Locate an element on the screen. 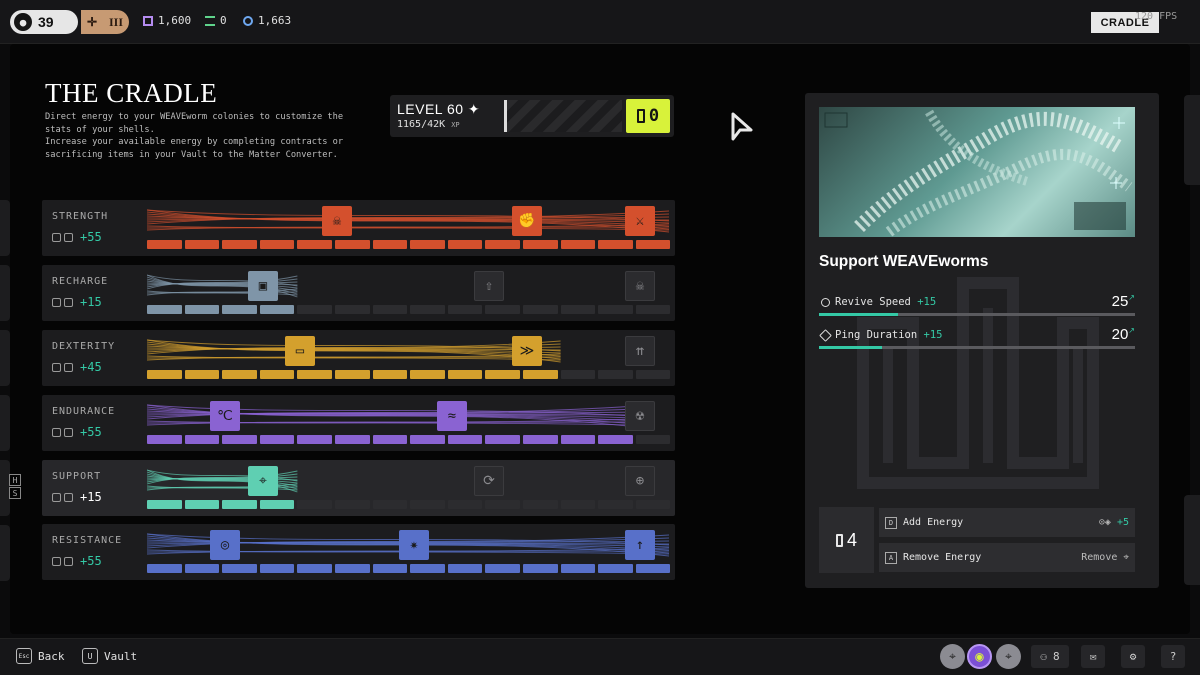 Image resolution: width=1200 pixels, height=675 pixels. stat-row-support: SUPPORT +15 ⌖ ⟳ ⊕ is located at coordinates (358, 488).